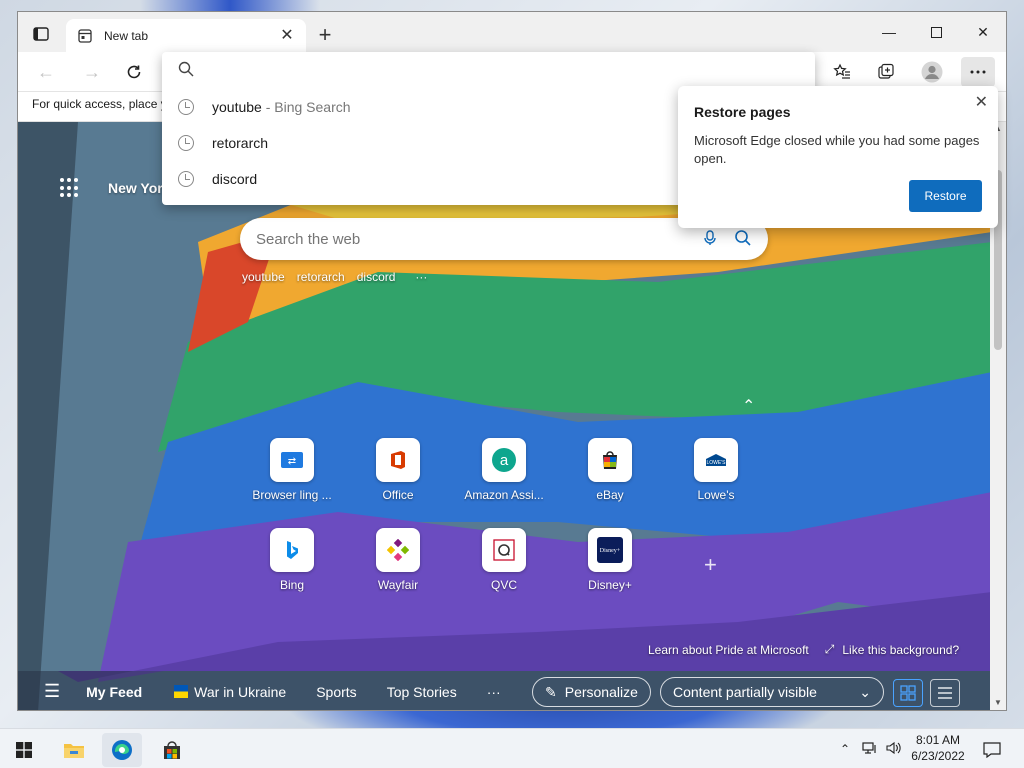 The height and width of the screenshot is (768, 1024). Describe the element at coordinates (845, 749) in the screenshot. I see `show-hidden-icons-chevron-icon: ⌃` at that location.